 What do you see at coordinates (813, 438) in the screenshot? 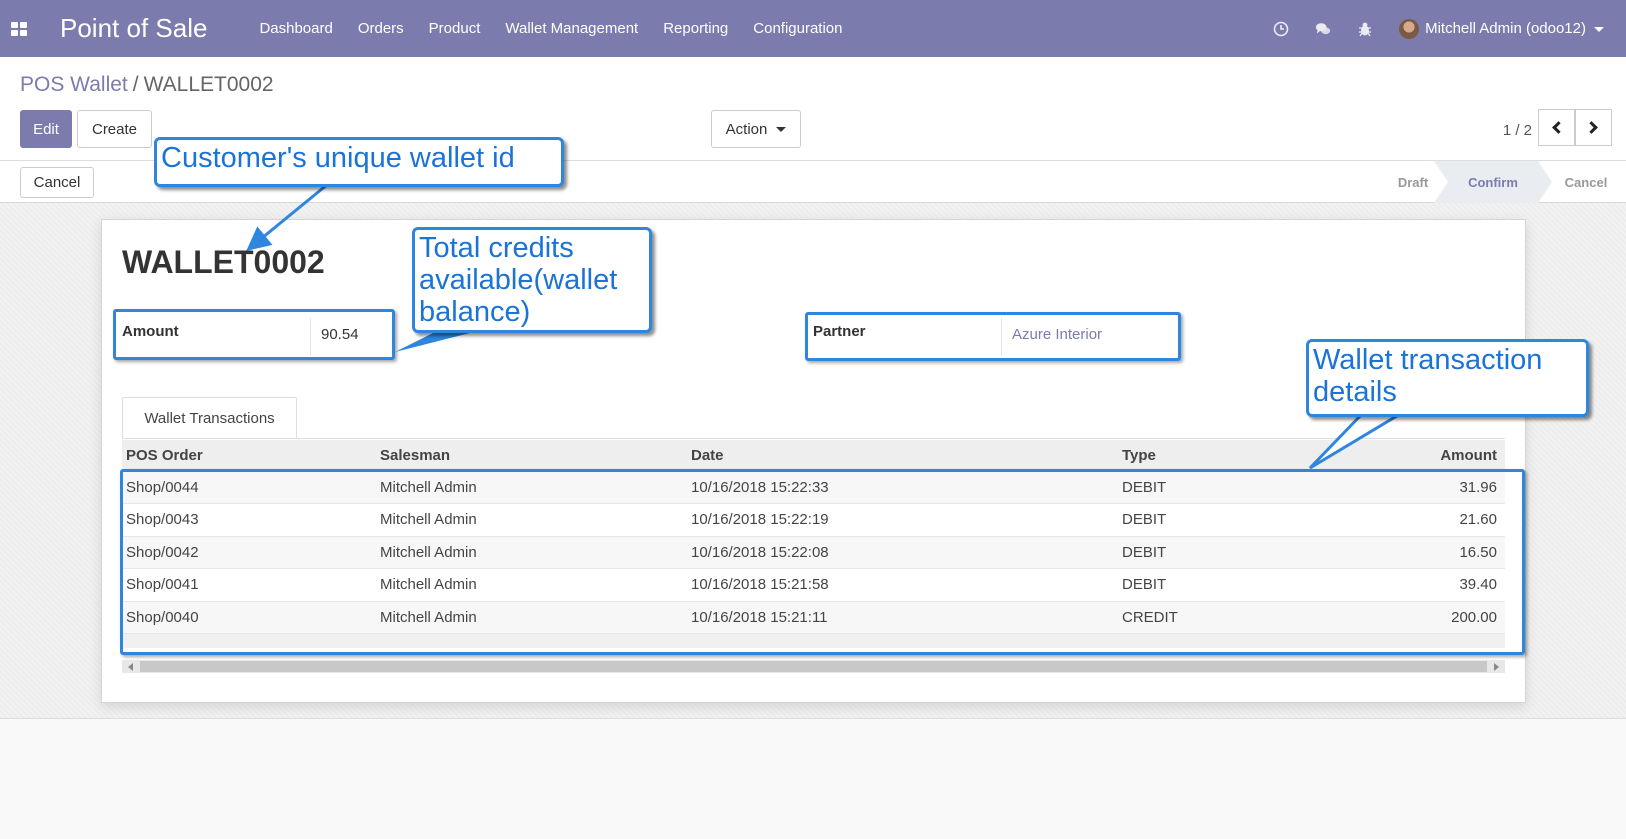
I see `tab-divider` at bounding box center [813, 438].